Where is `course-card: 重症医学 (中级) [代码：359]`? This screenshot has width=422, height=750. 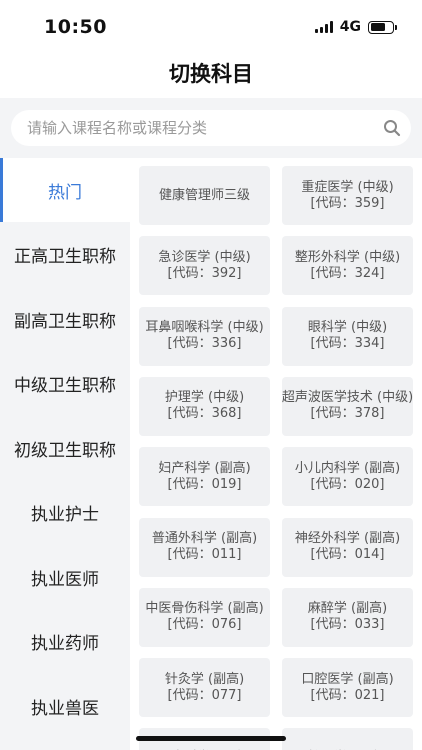 course-card: 重症医学 (中级) [代码：359] is located at coordinates (347, 195).